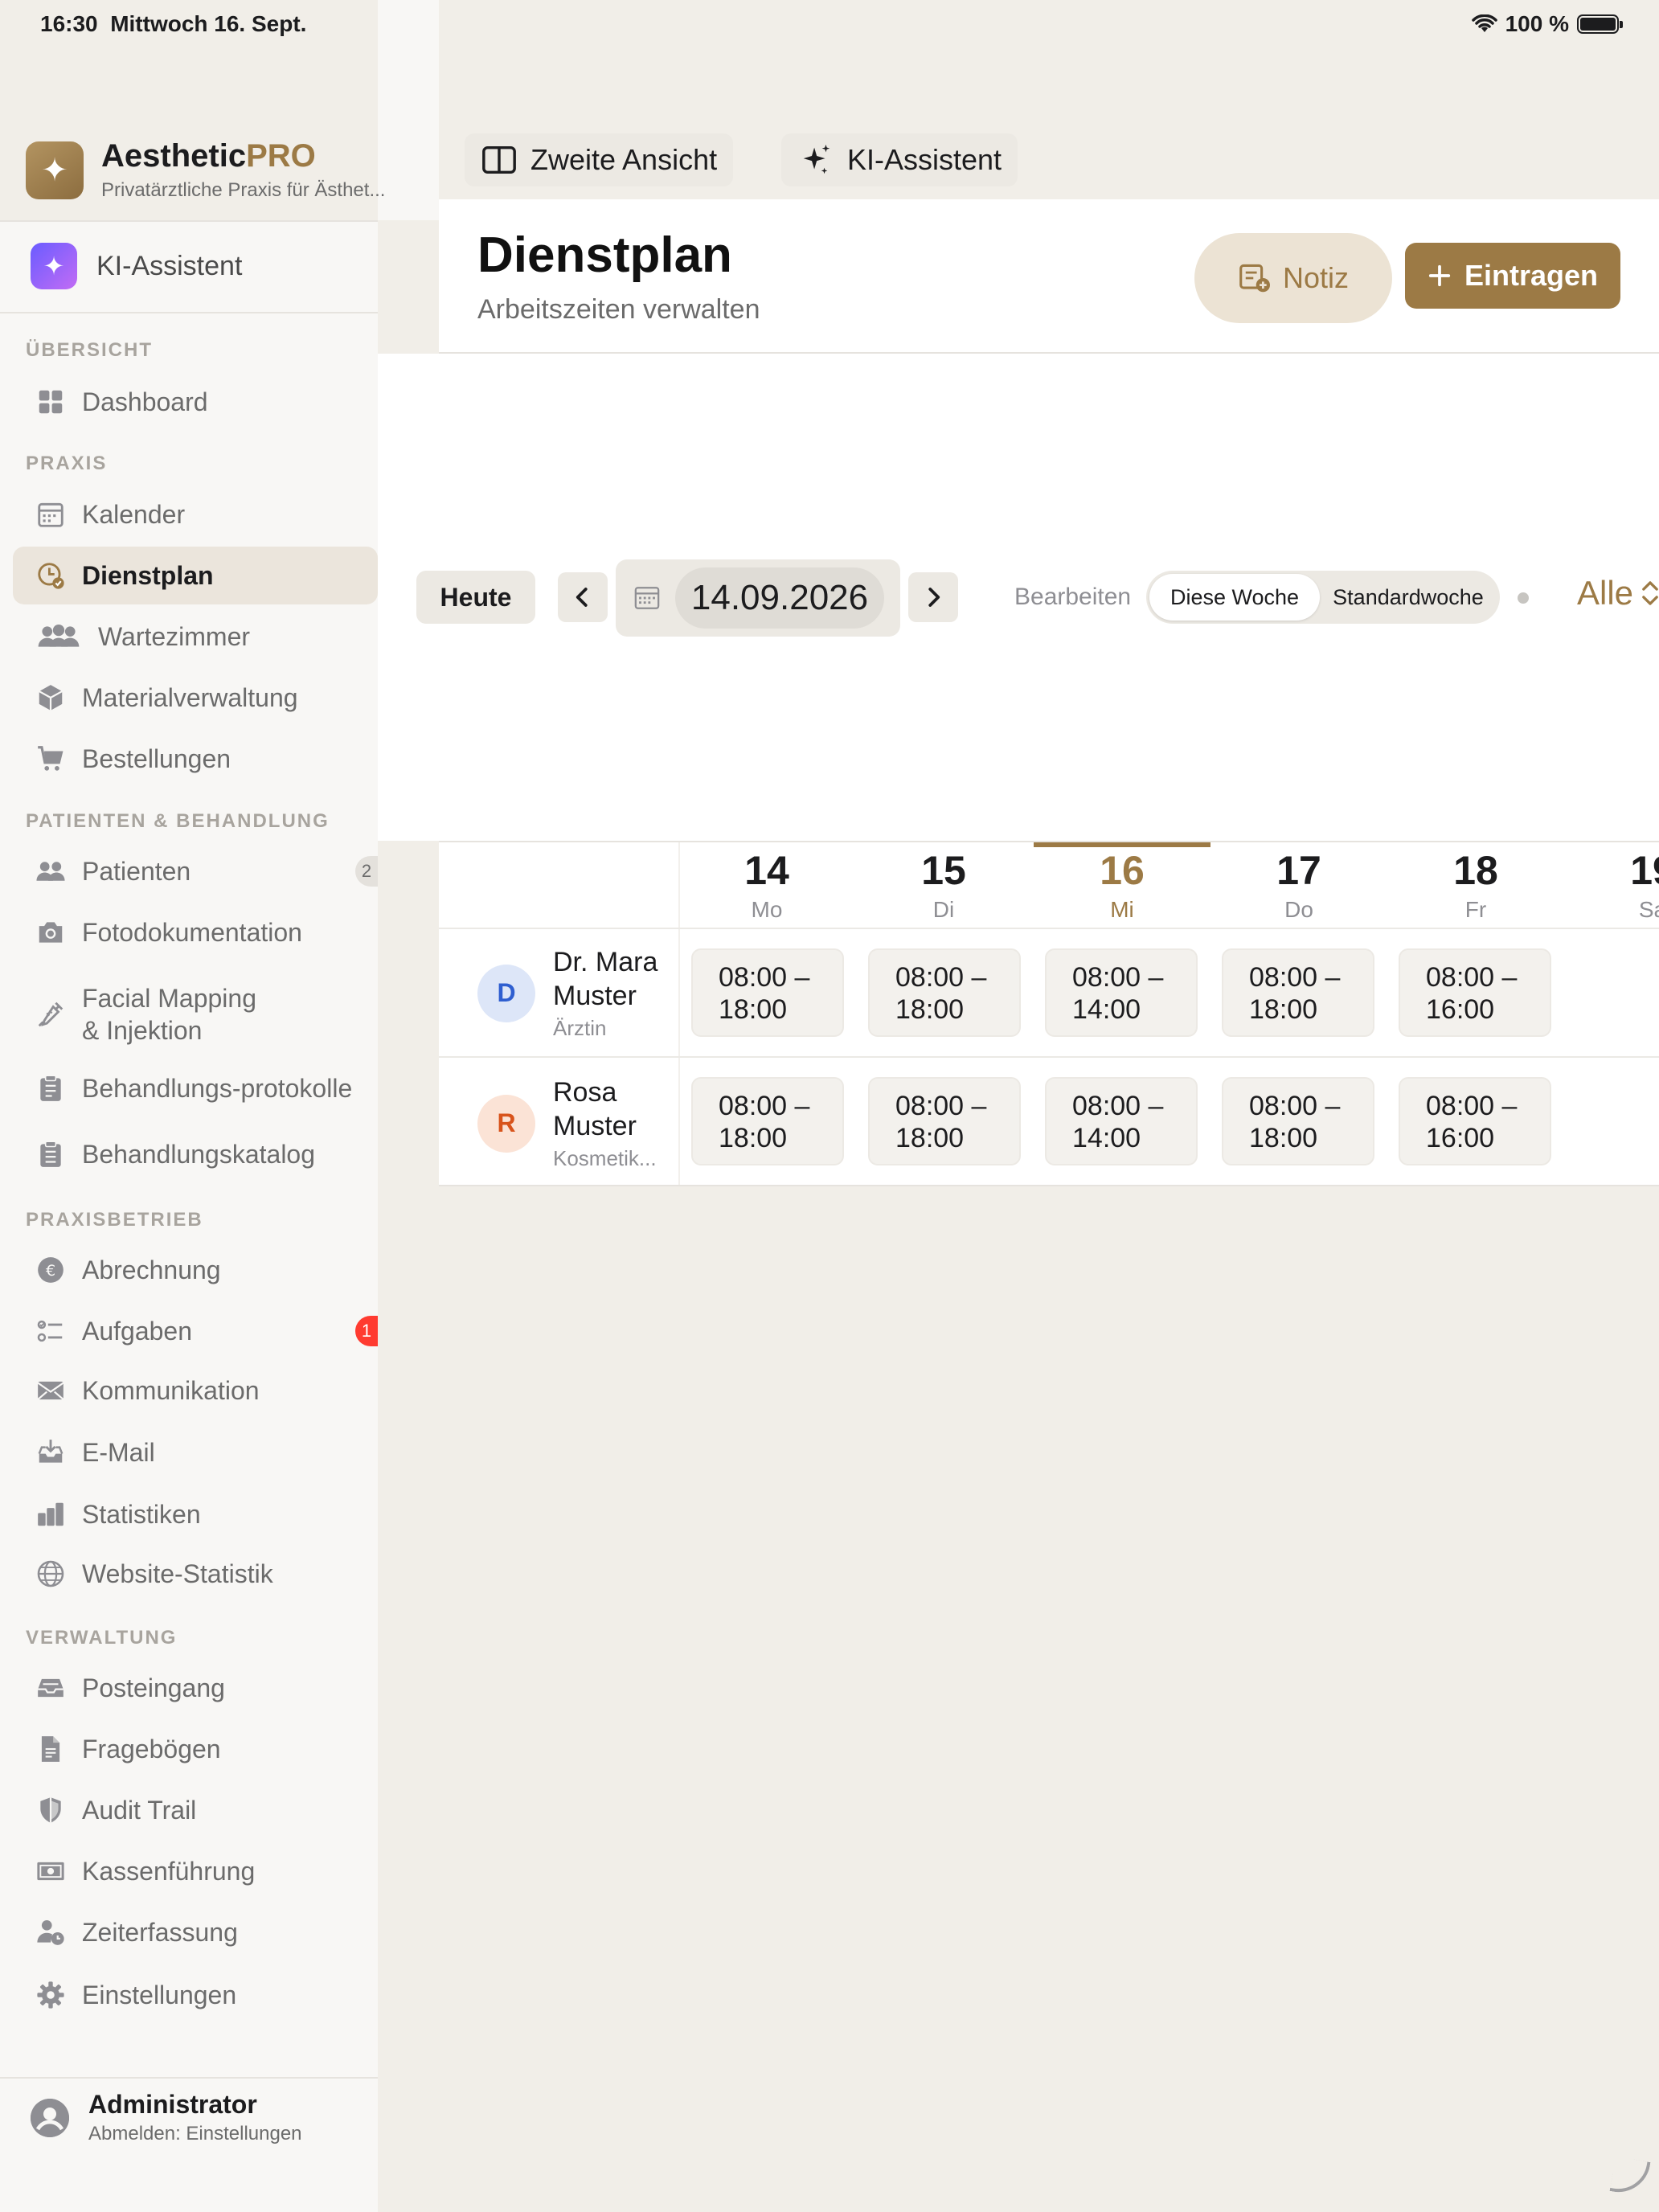 The height and width of the screenshot is (2212, 1659). I want to click on shift-end: 18:00, so click(753, 1010).